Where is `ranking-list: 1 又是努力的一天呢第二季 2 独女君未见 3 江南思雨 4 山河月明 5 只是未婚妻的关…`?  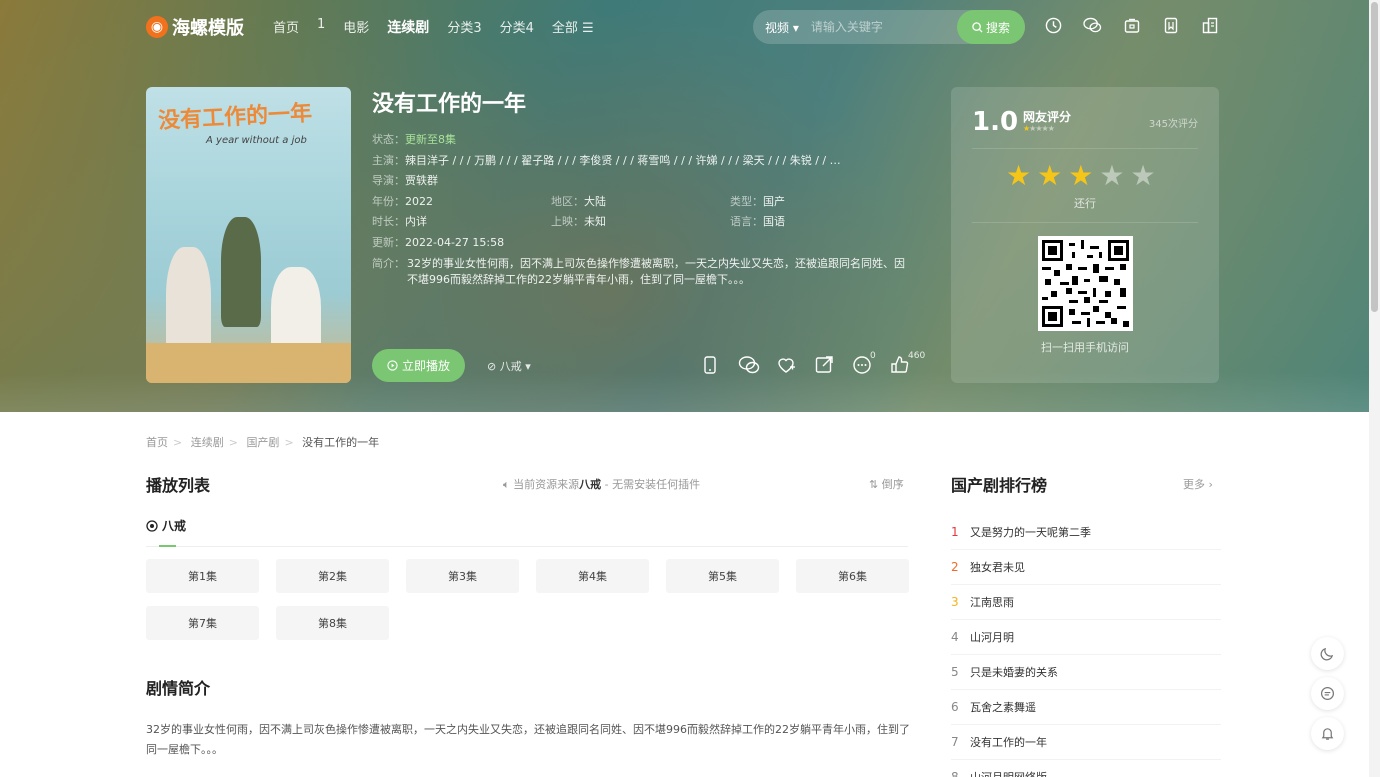
ranking-list: 1 又是努力的一天呢第二季 2 独女君未见 3 江南思雨 4 山河月明 5 只是未婚妻的关… is located at coordinates (1086, 646).